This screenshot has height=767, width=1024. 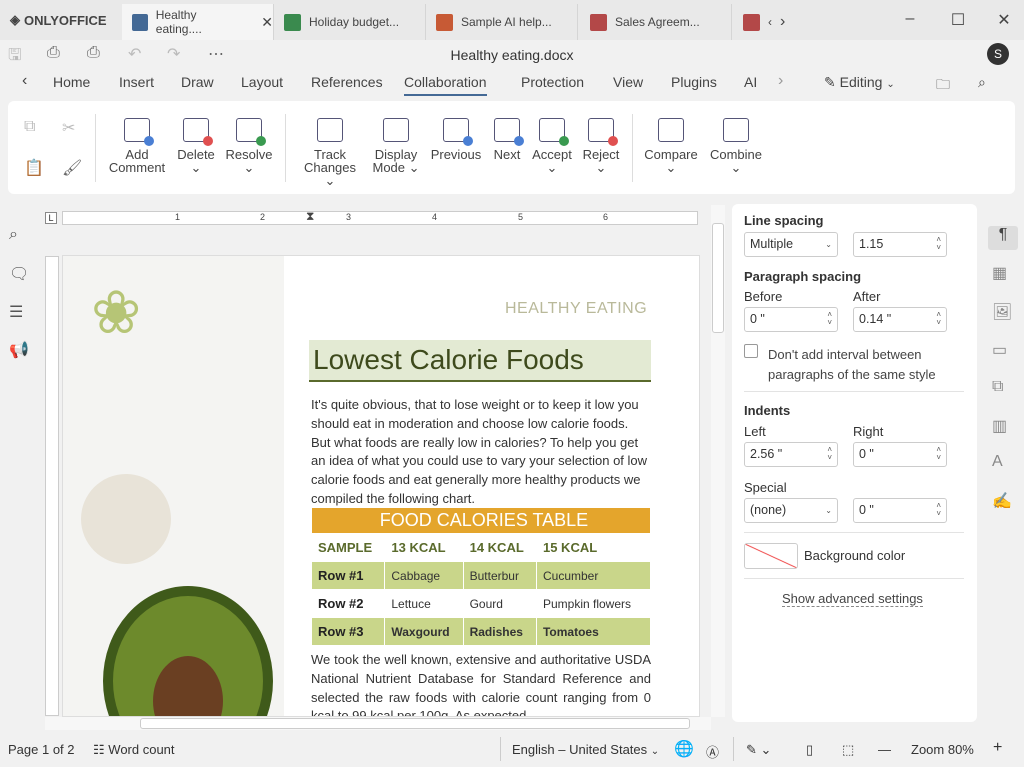 What do you see at coordinates (791, 510) in the screenshot?
I see `special-indent-select: (none) ⌄` at bounding box center [791, 510].